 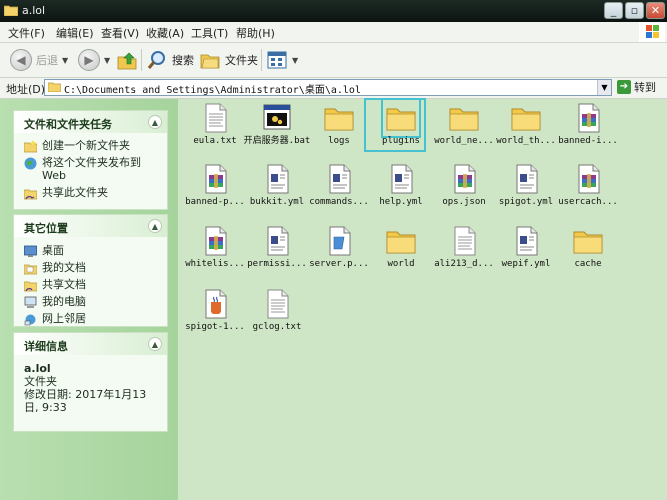 I want to click on go-arrow-icon: ➔, so click(x=624, y=87).